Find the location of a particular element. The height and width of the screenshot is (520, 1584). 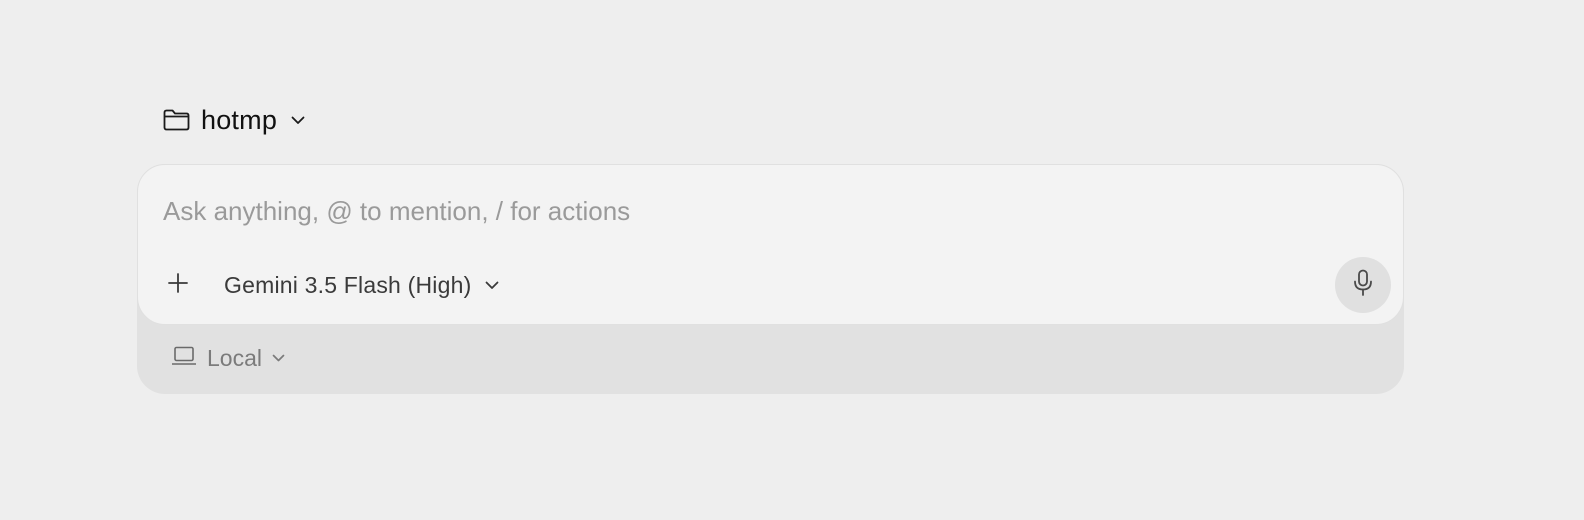

microphone-icon is located at coordinates (1363, 285).